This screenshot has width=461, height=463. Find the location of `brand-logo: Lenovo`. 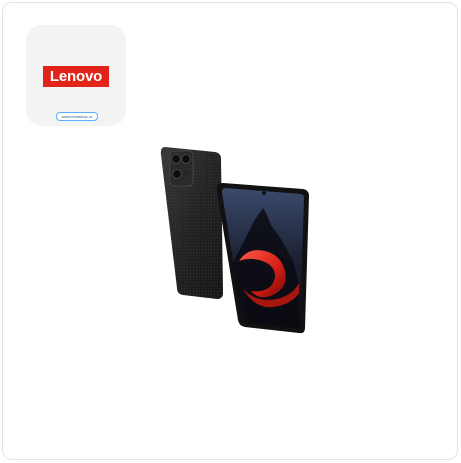

brand-logo: Lenovo is located at coordinates (76, 76).